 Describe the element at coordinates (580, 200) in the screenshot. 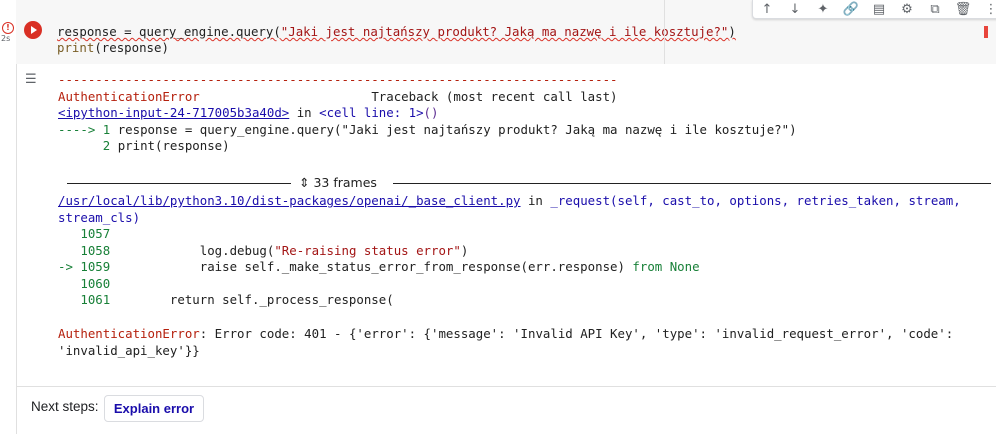

I see `function-name: _request` at that location.